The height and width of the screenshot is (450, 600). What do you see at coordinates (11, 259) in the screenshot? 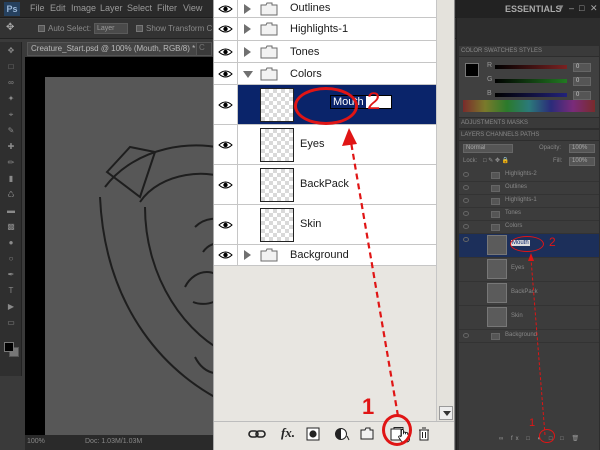
I see `dodge-tool-icon: ○` at bounding box center [11, 259].